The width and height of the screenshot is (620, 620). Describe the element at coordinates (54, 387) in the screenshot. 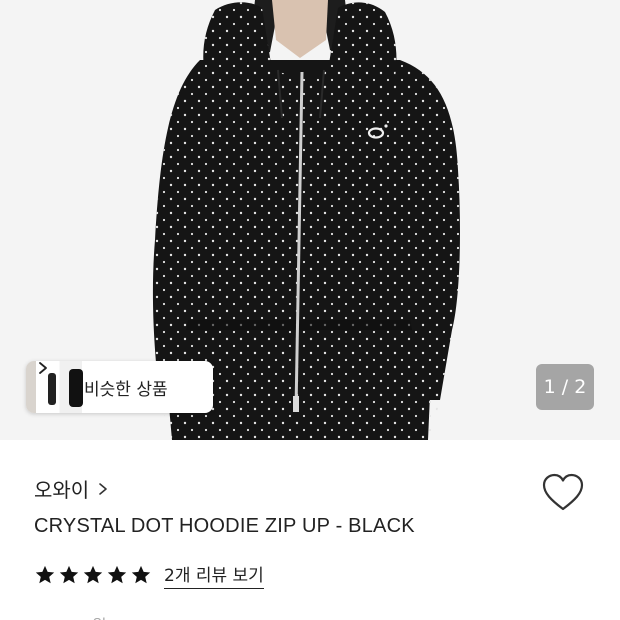

I see `similar-product-thumbnail` at that location.